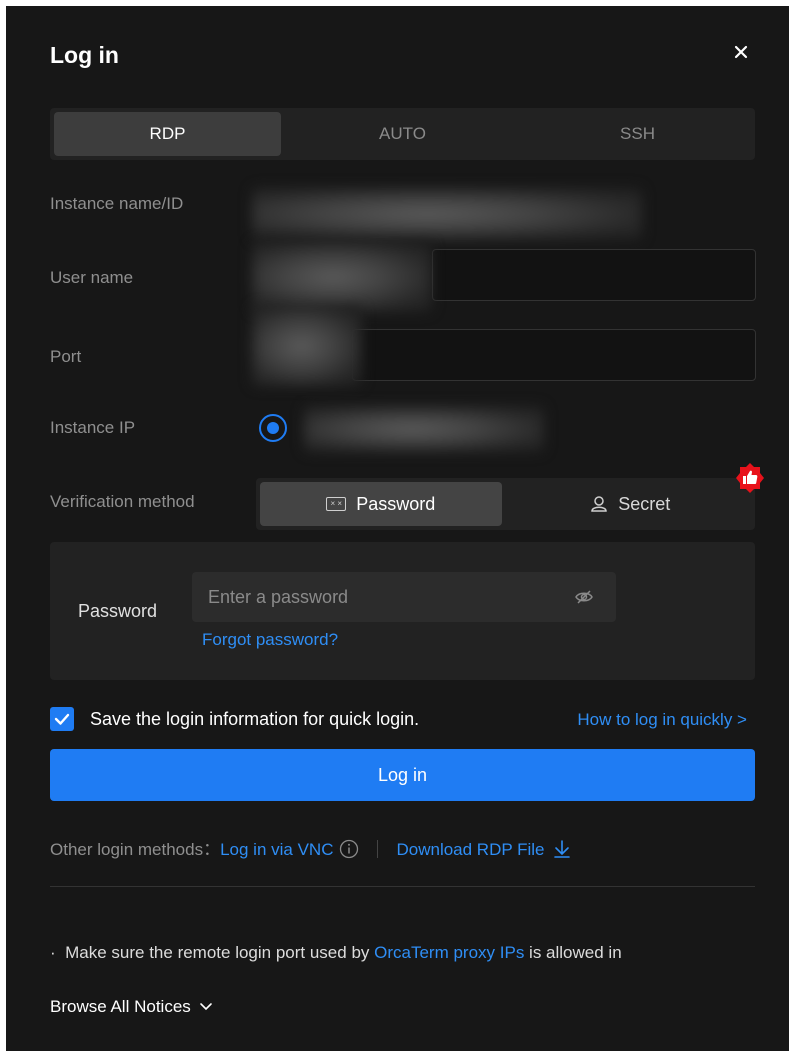 This screenshot has width=796, height=1051. Describe the element at coordinates (92, 277) in the screenshot. I see `user-name-label: User name` at that location.